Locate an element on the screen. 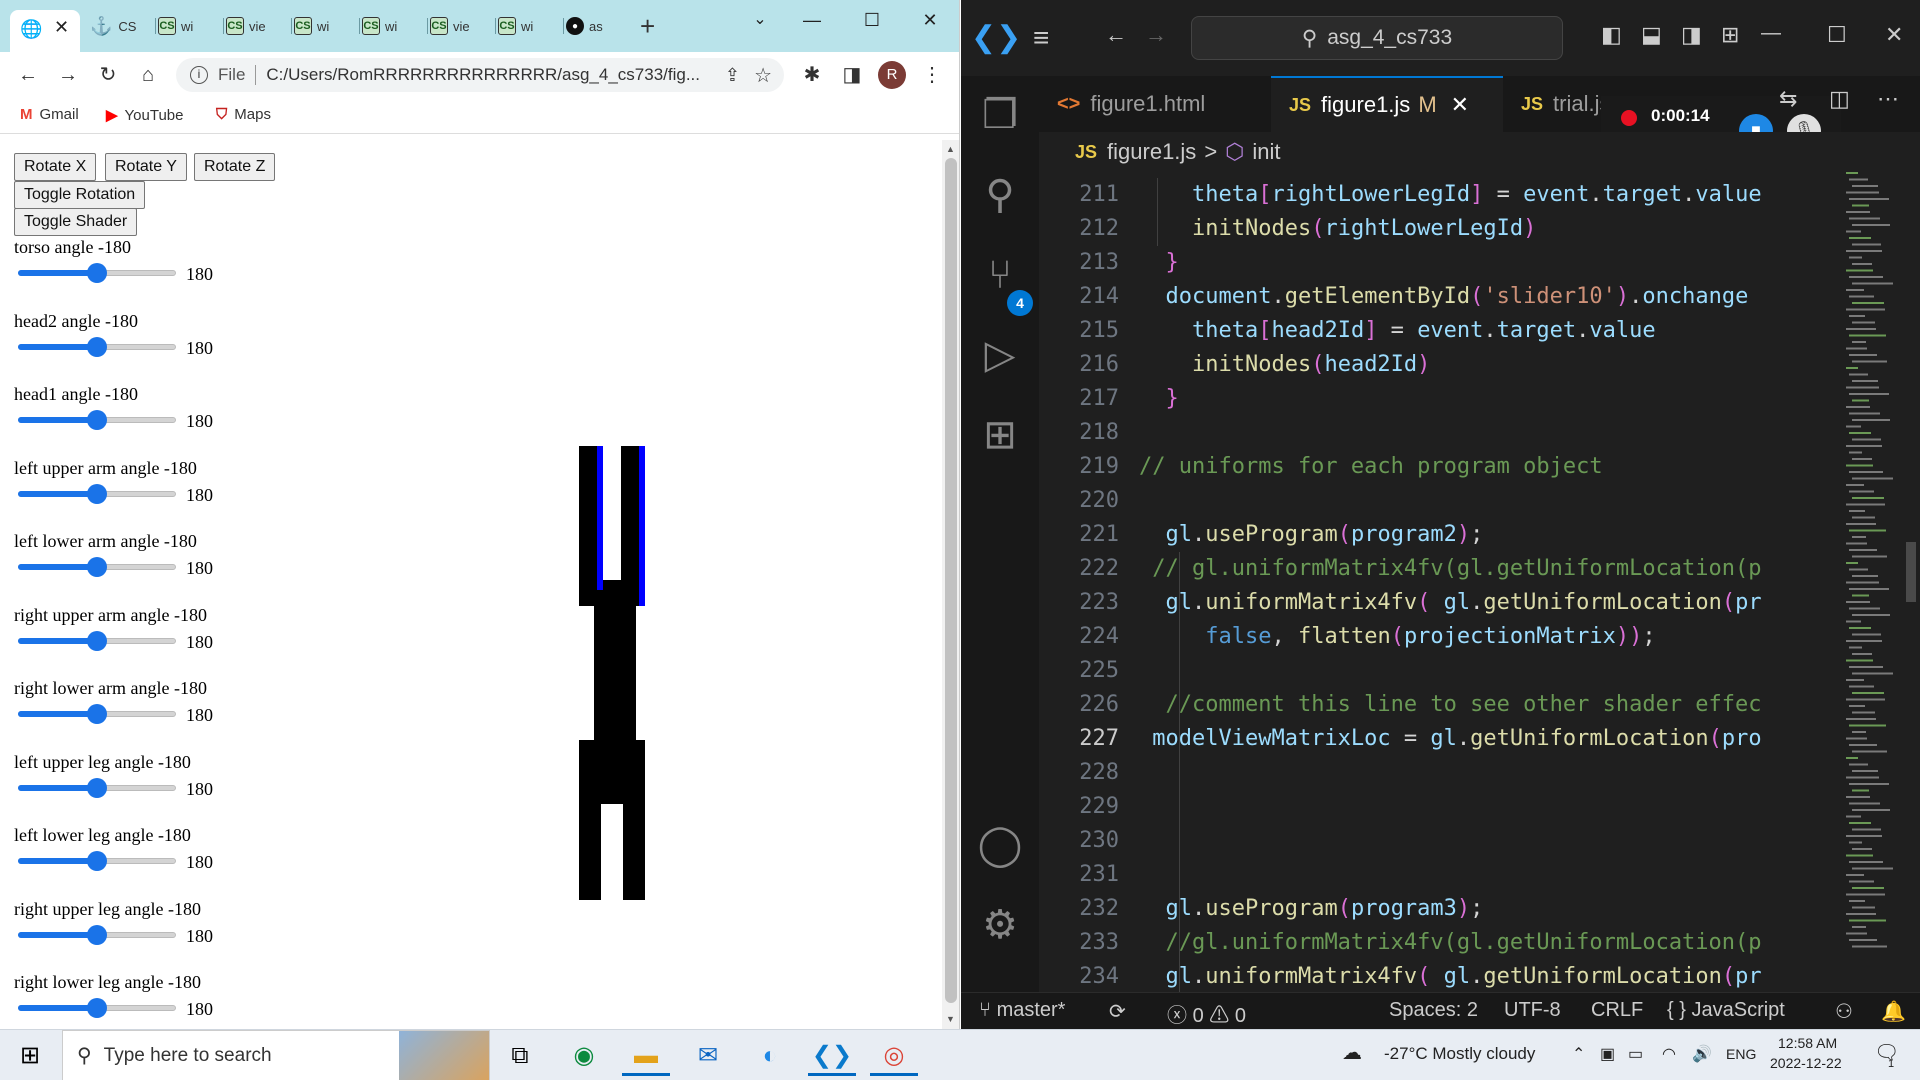 The height and width of the screenshot is (1080, 1920). code-line: 221 gl.useProgram(program2); is located at coordinates (1440, 535).